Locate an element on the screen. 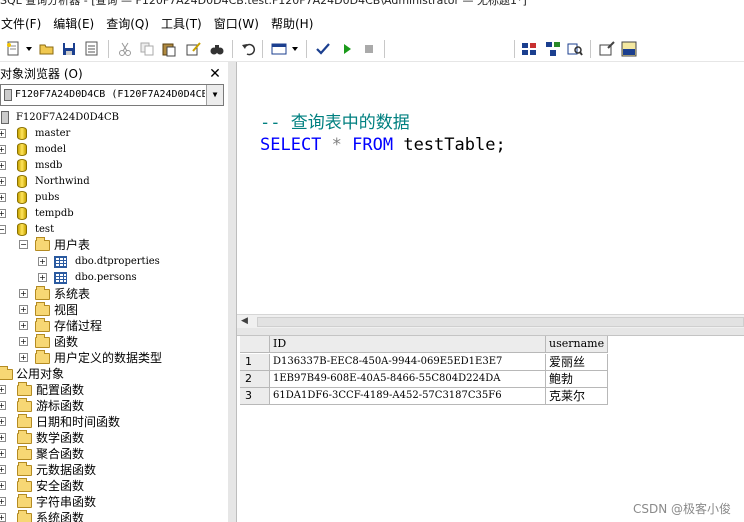  server-combo: F120F7A24D0D4CB (F120F7A24D0D4CB\ ▼ is located at coordinates (112, 95).